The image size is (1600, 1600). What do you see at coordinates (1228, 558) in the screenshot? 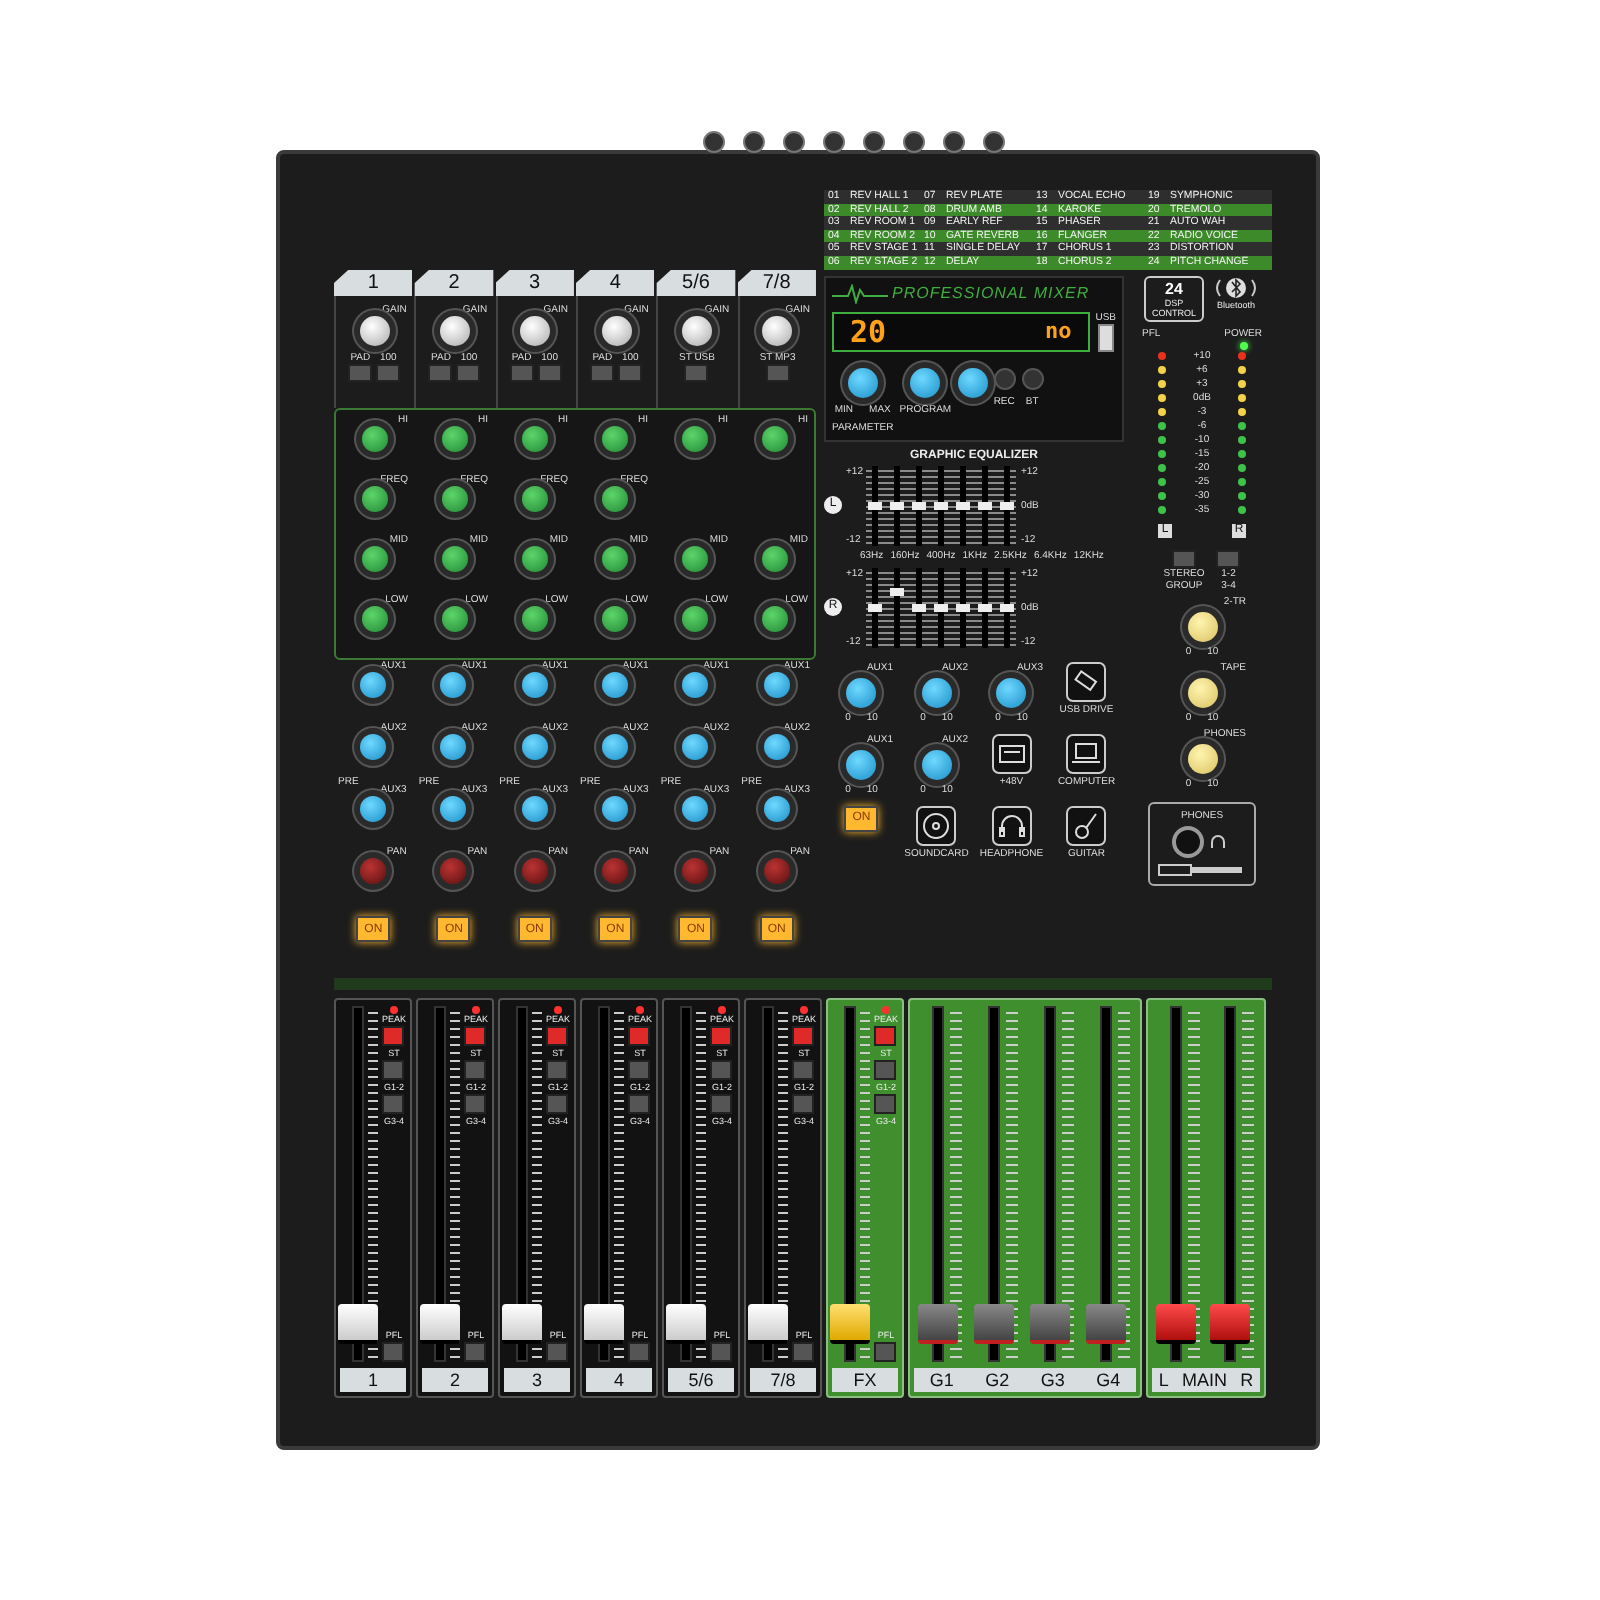
I see `assign-switch` at bounding box center [1228, 558].